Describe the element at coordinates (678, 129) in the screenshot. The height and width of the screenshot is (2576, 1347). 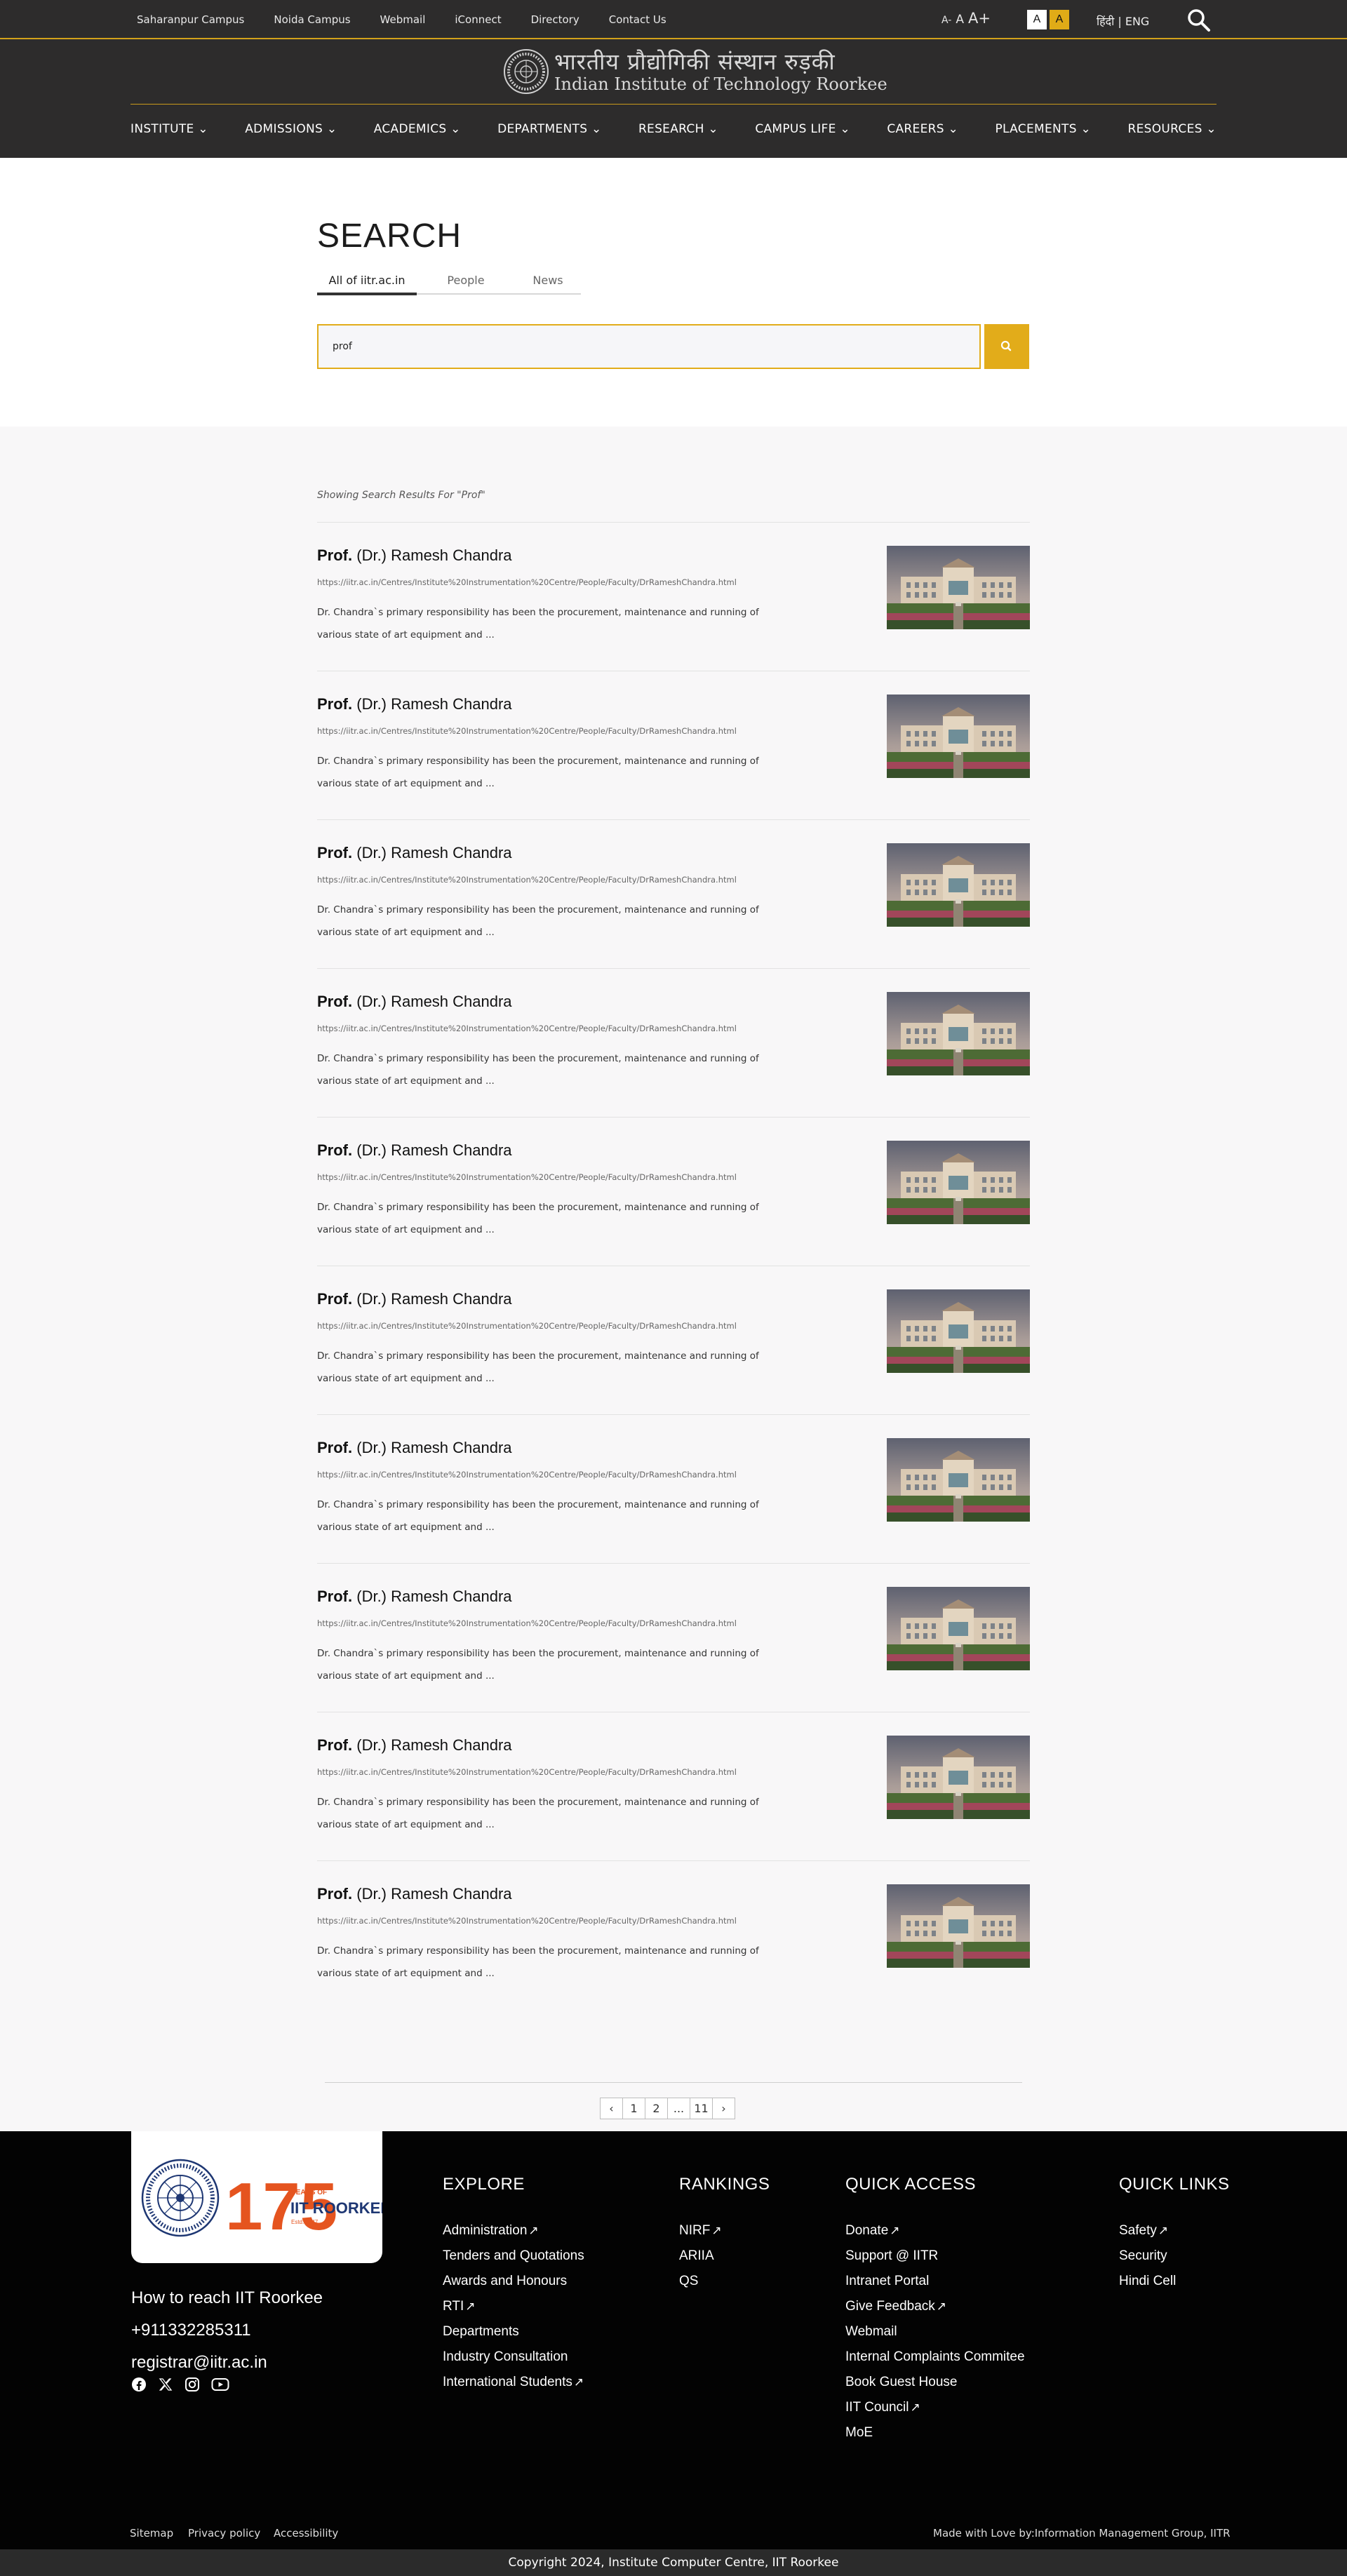
I see `nav-research: RESEARCH ⌄` at that location.